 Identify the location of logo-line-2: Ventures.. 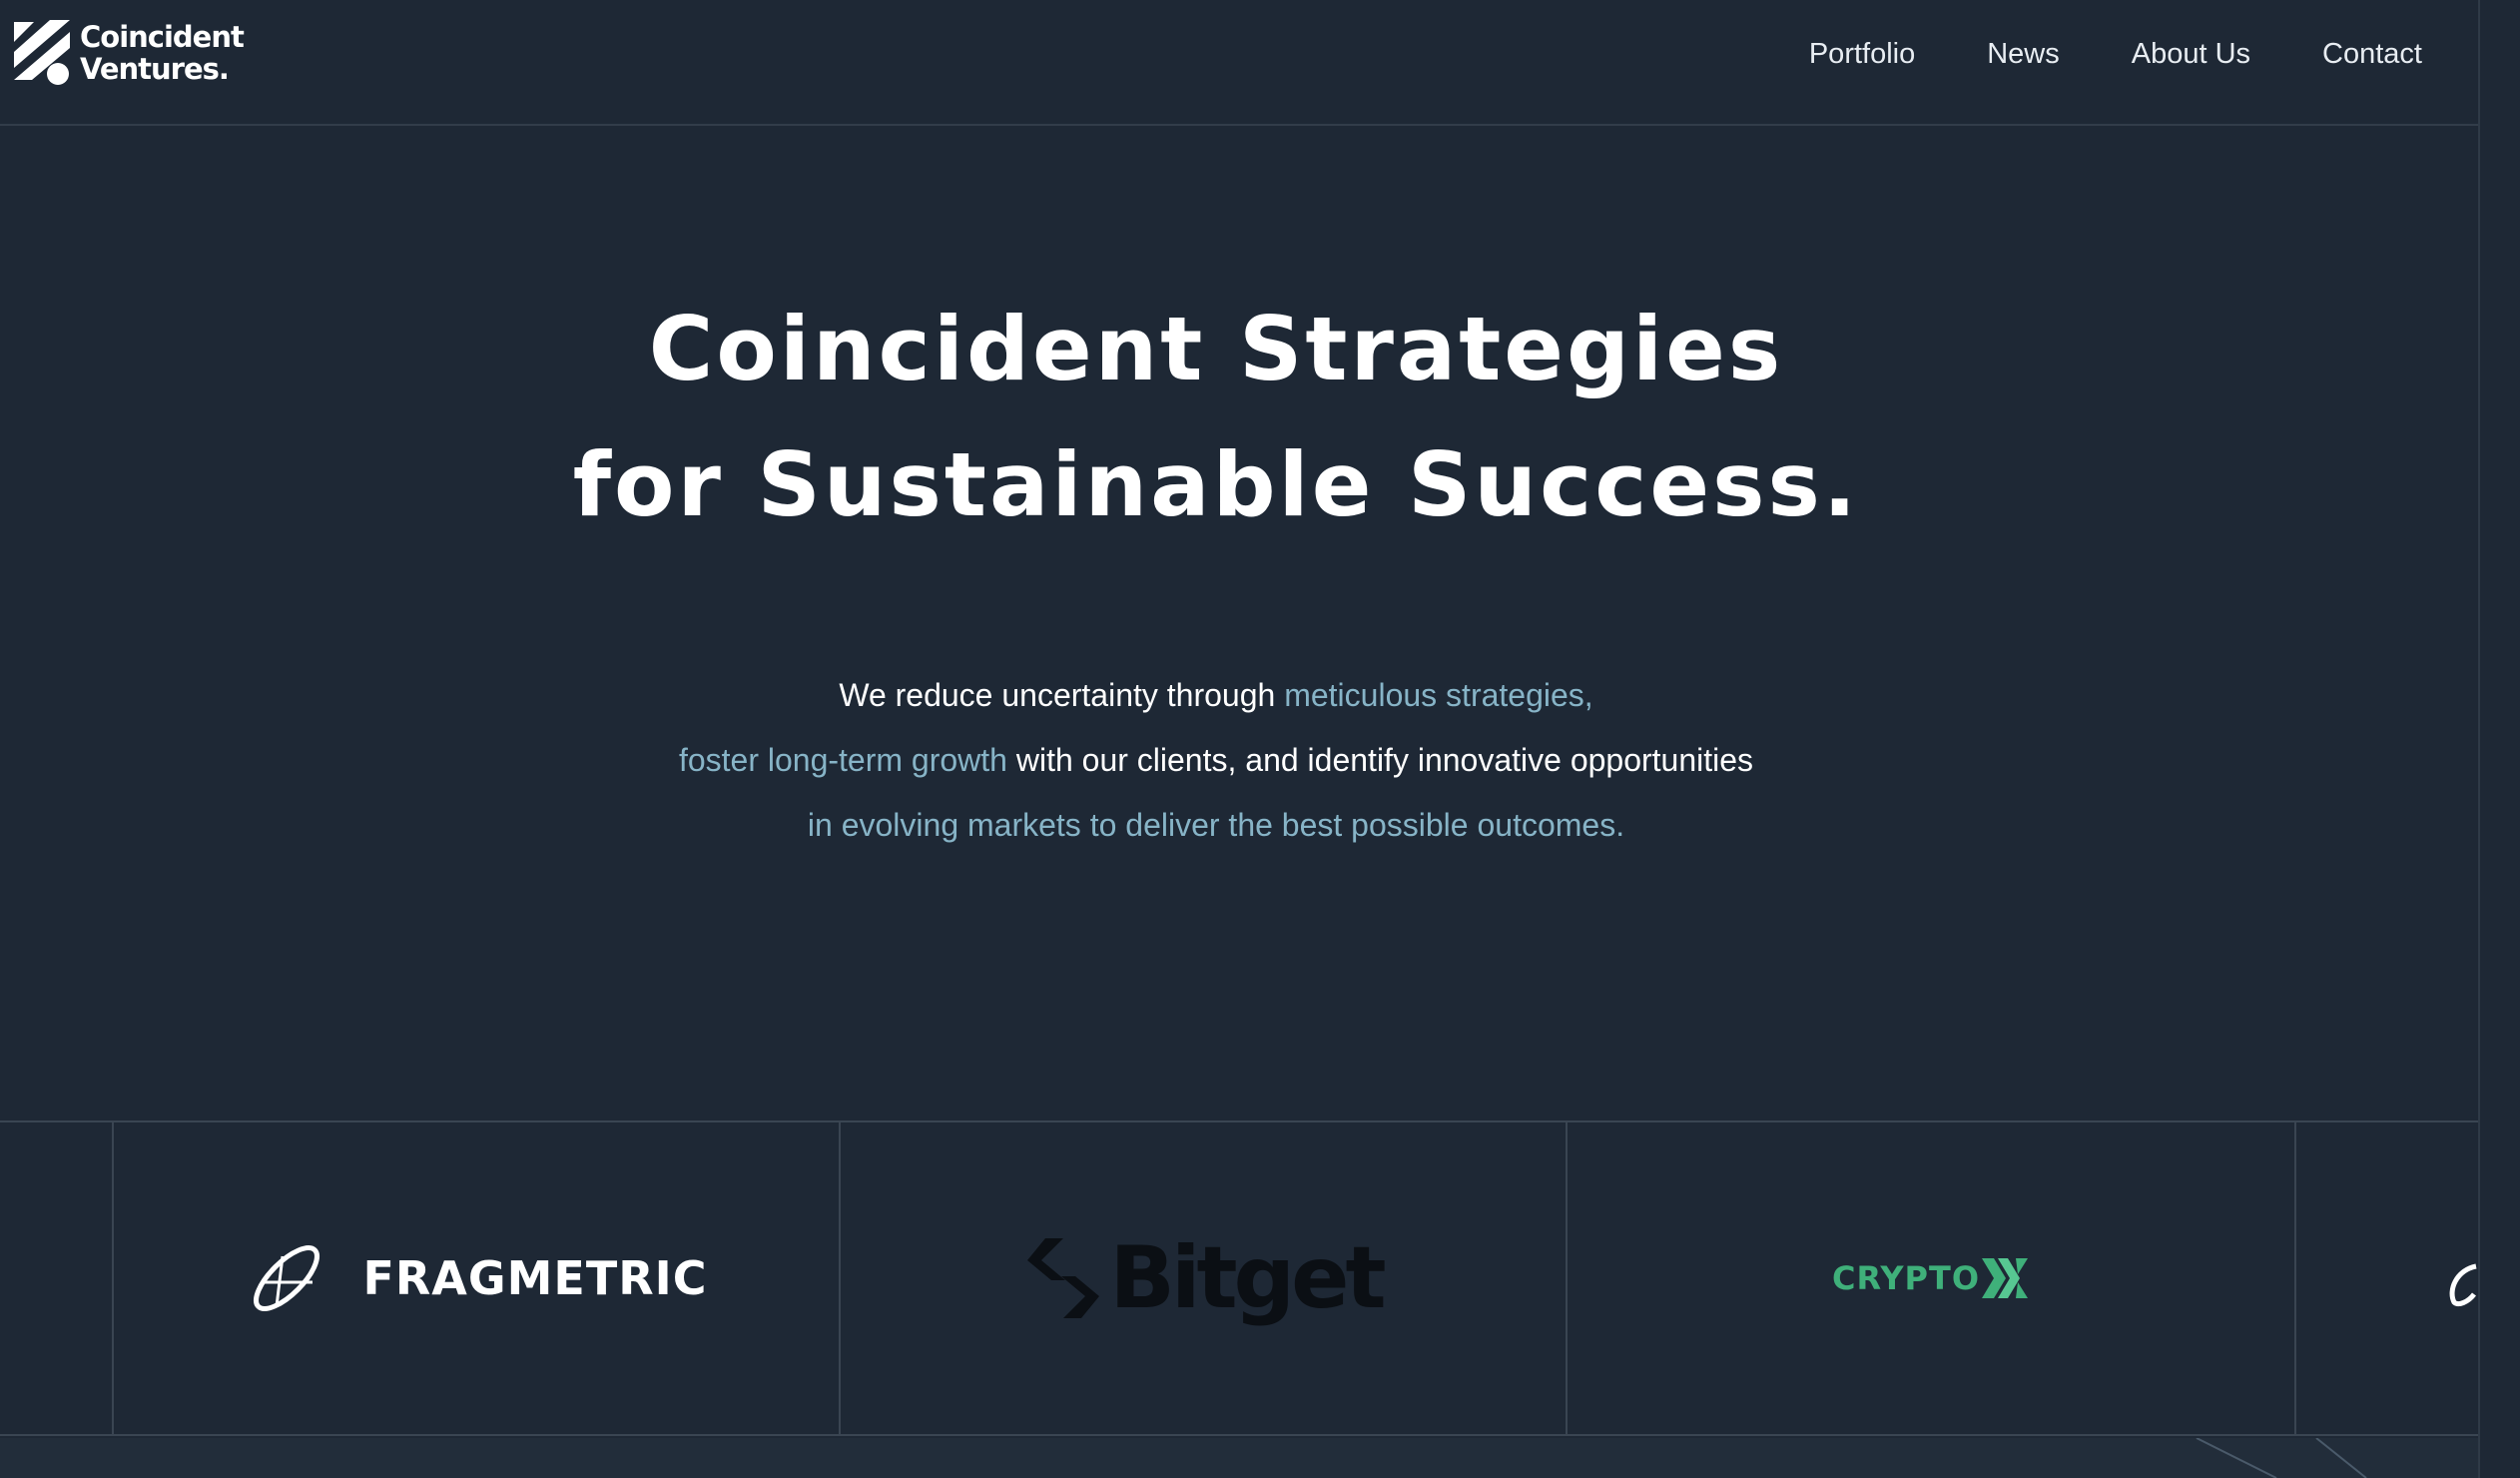
(155, 69).